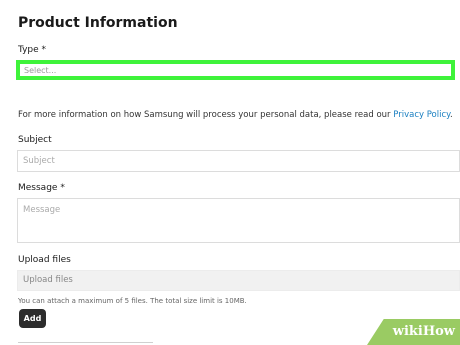  I want to click on message-label: Message *, so click(41, 188).